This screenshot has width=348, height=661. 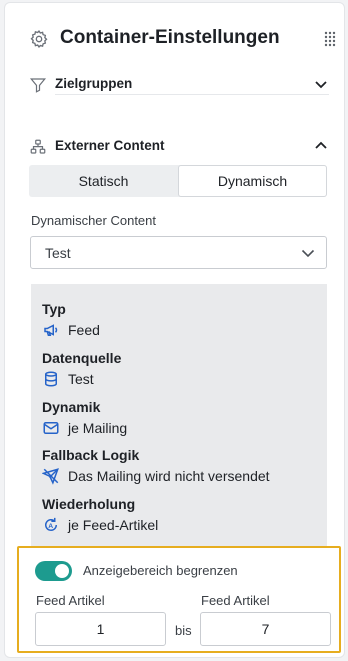 What do you see at coordinates (330, 39) in the screenshot?
I see `grip-icon` at bounding box center [330, 39].